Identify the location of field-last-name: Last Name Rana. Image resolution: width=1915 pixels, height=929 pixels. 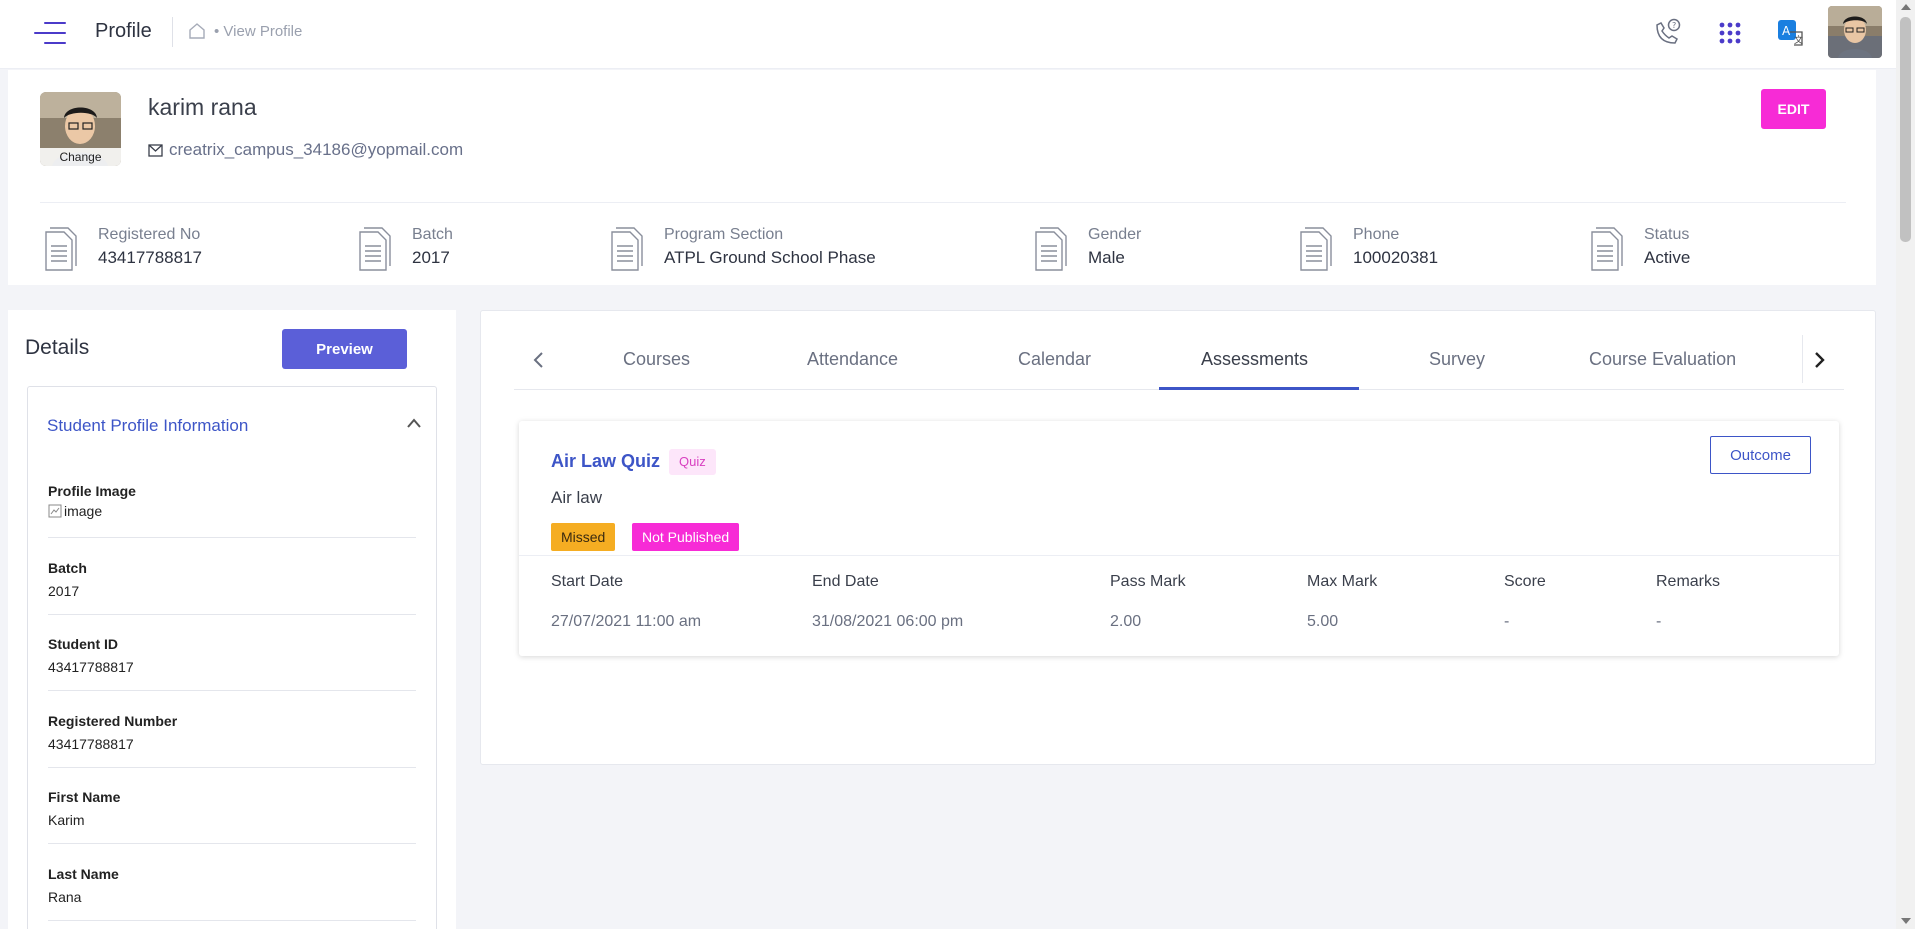
(232, 893).